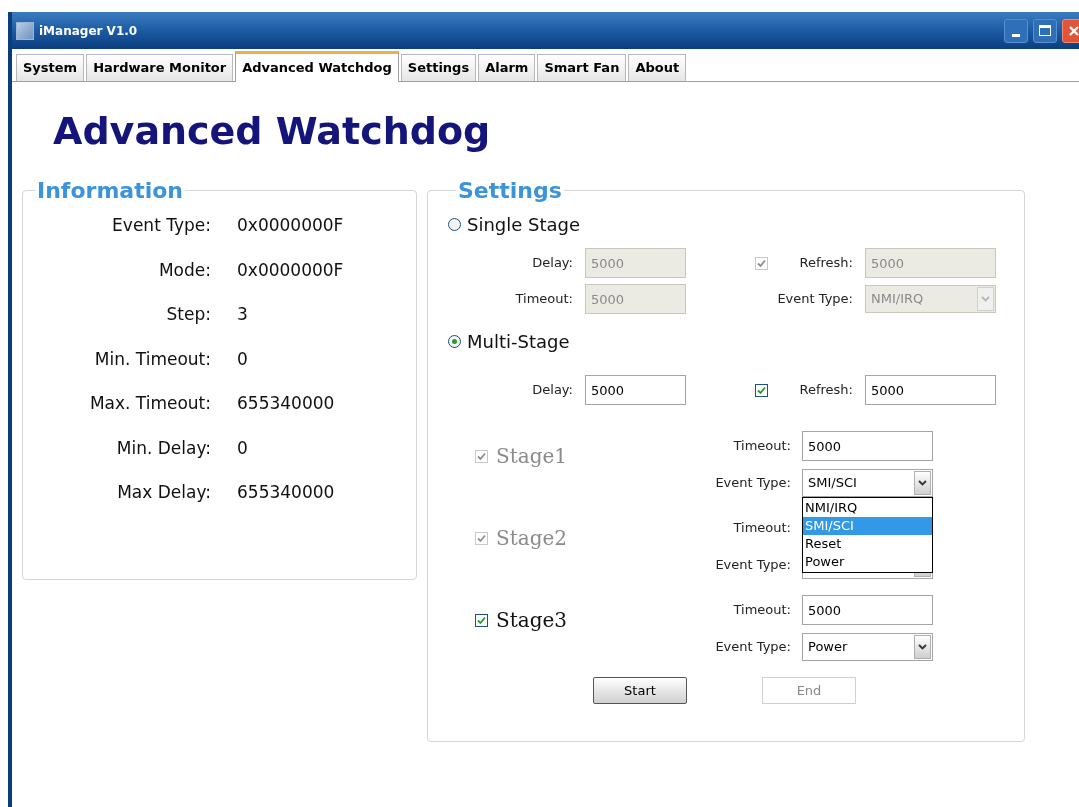  Describe the element at coordinates (242, 314) in the screenshot. I see `info-value: 3` at that location.